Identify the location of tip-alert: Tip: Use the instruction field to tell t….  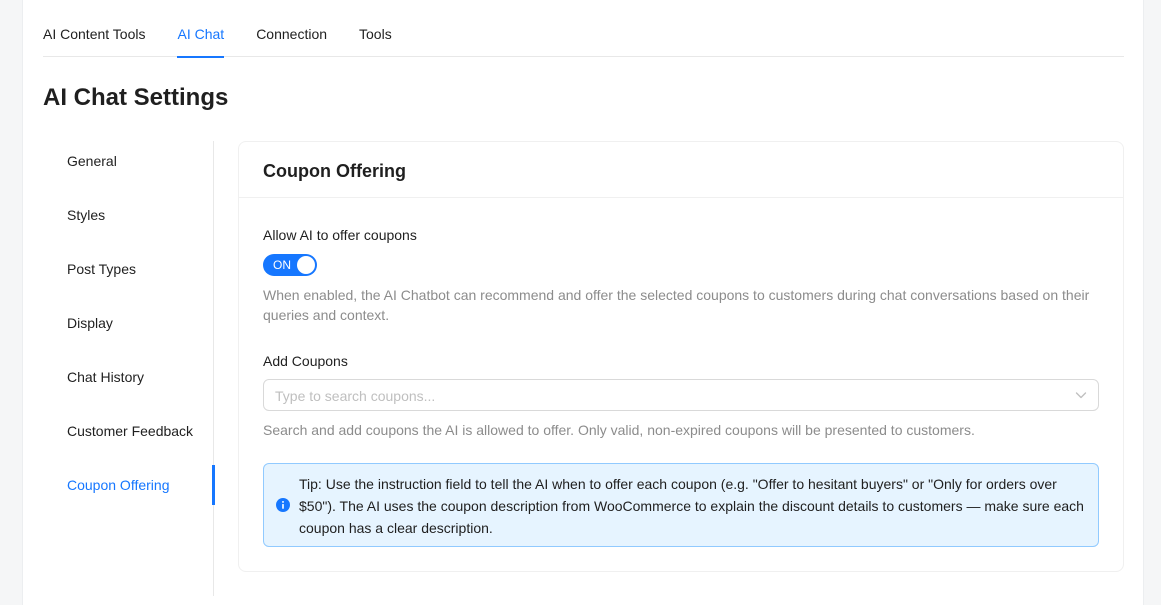
(681, 505).